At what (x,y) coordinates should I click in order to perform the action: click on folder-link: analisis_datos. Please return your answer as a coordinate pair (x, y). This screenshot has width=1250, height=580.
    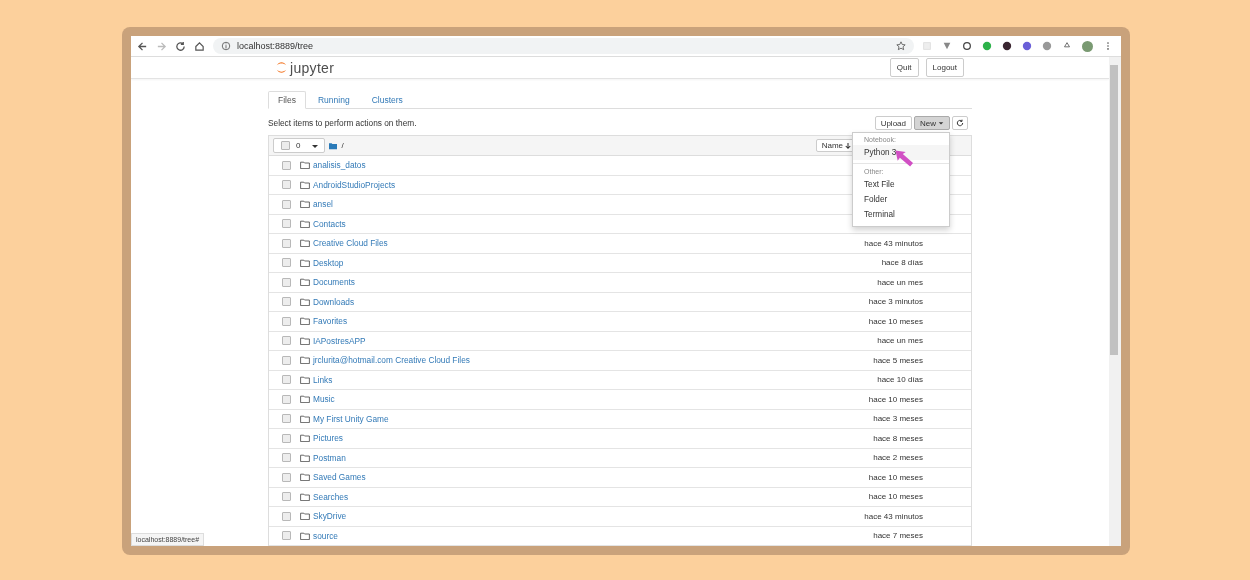
    Looking at the image, I should click on (339, 165).